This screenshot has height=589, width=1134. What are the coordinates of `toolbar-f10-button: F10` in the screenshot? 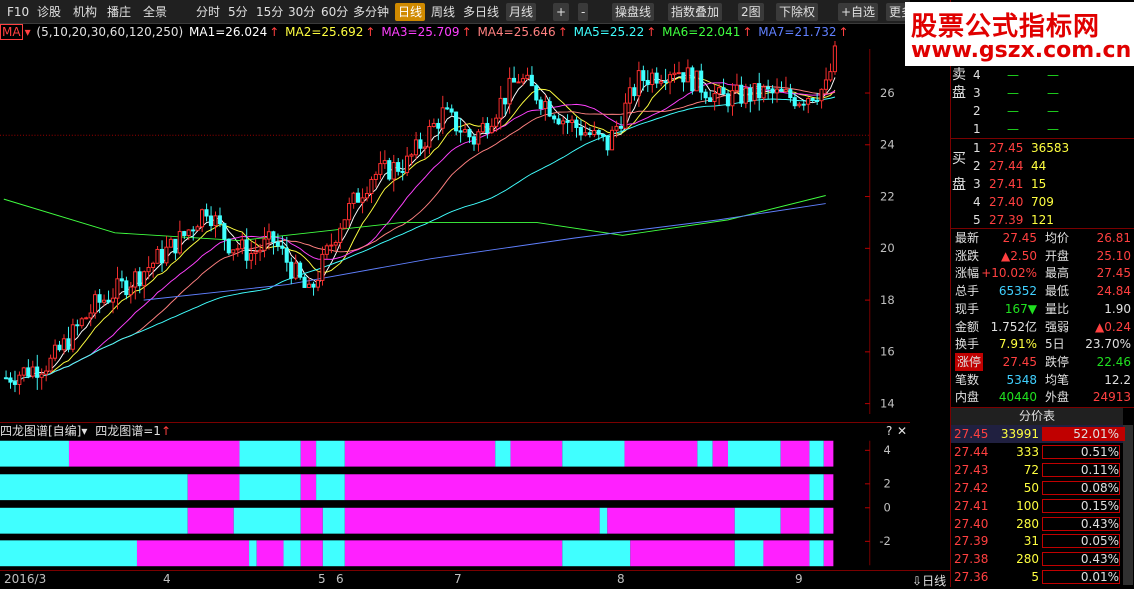 It's located at (18, 12).